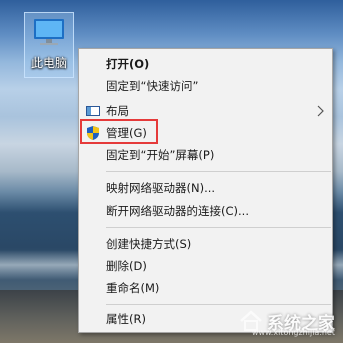  Describe the element at coordinates (119, 131) in the screenshot. I see `highlight-box` at that location.